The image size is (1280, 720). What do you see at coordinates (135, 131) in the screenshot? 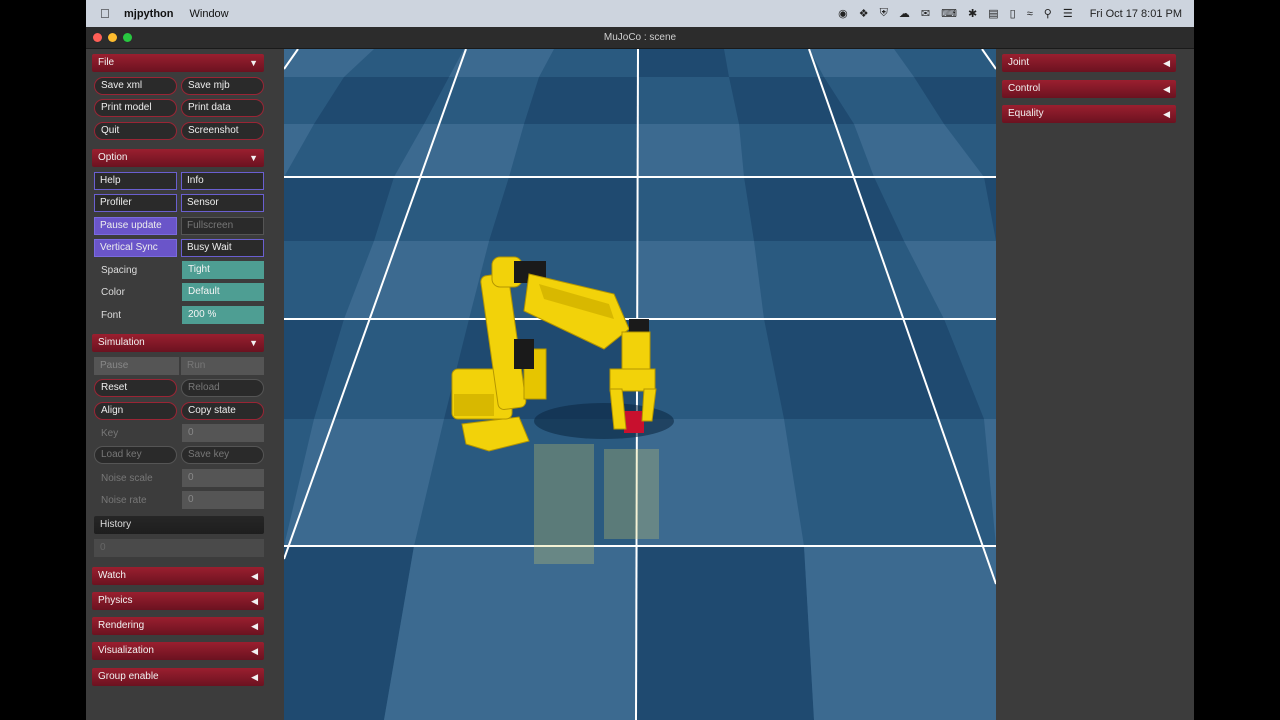
I see `quit-button: Quit` at bounding box center [135, 131].